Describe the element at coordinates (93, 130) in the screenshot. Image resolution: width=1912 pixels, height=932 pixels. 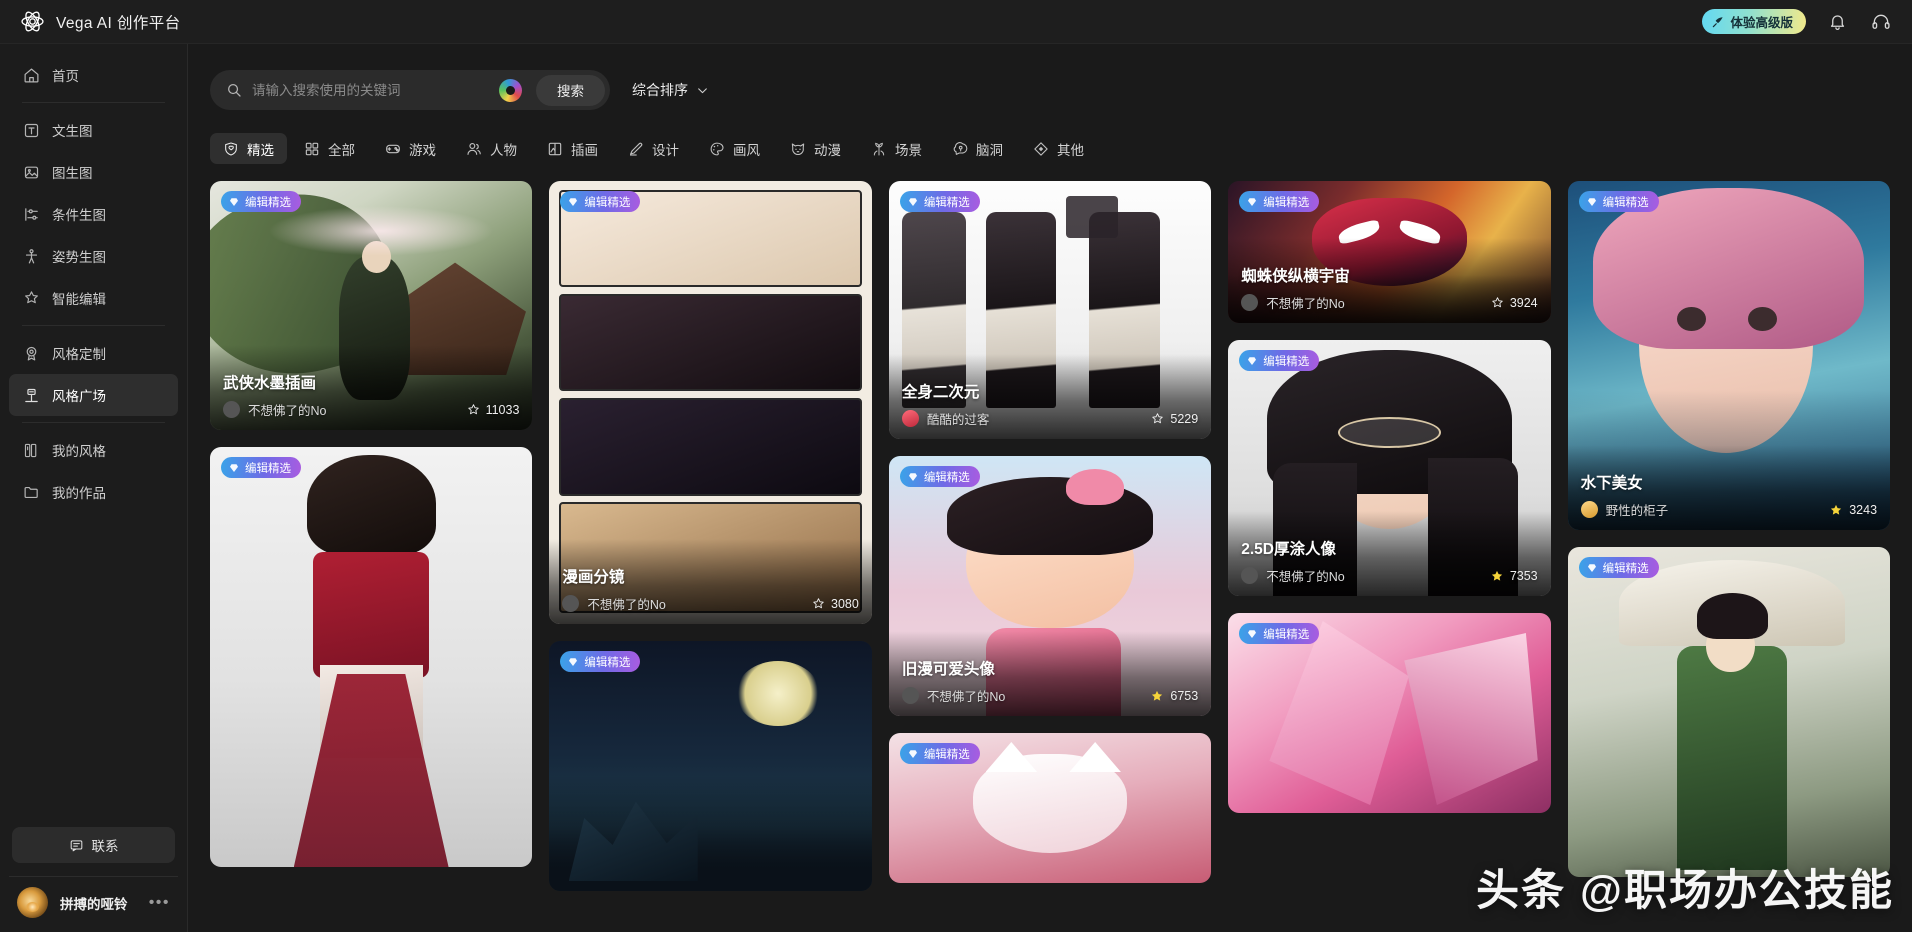
I see `sidebar-item-text-to-image: 文生图` at that location.